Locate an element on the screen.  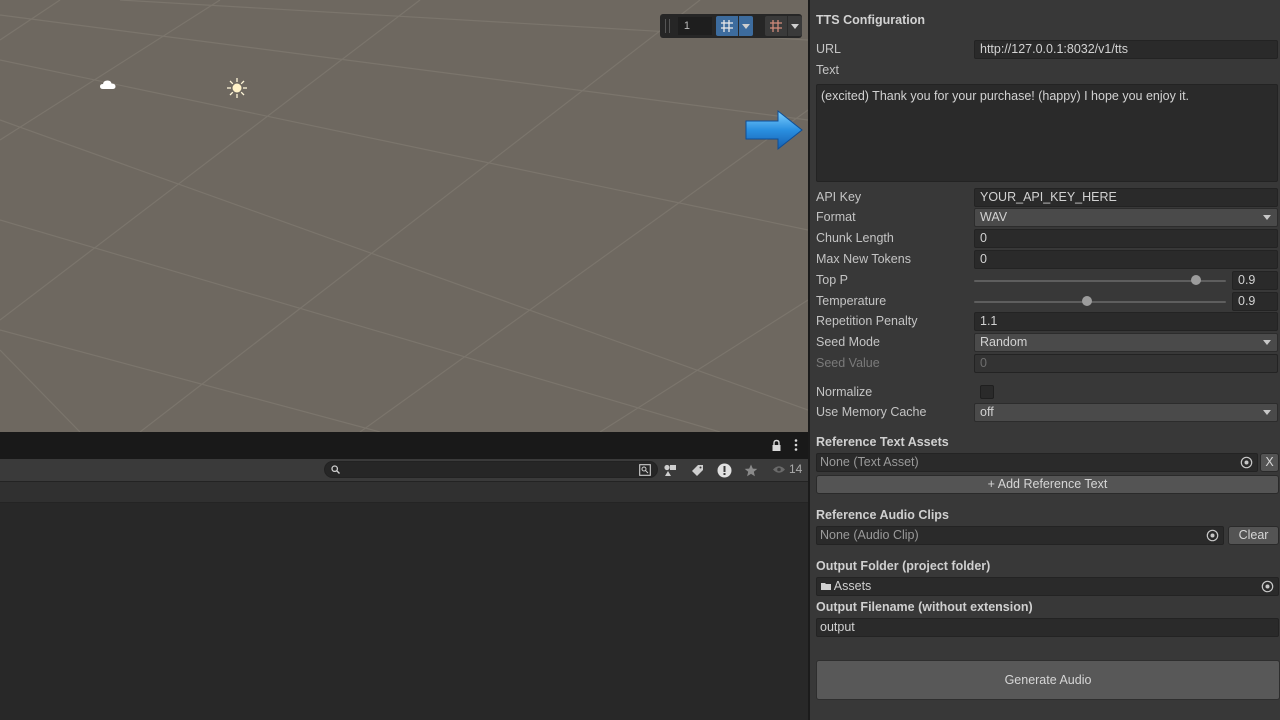
panel-header is located at coordinates (404, 445).